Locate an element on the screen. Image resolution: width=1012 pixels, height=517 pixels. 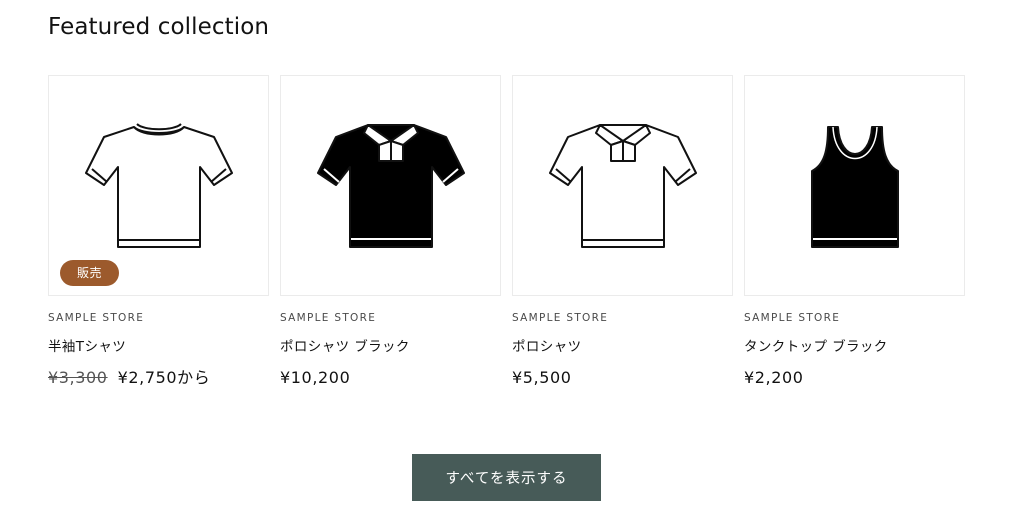
section-title: Featured collection is located at coordinates (159, 27).